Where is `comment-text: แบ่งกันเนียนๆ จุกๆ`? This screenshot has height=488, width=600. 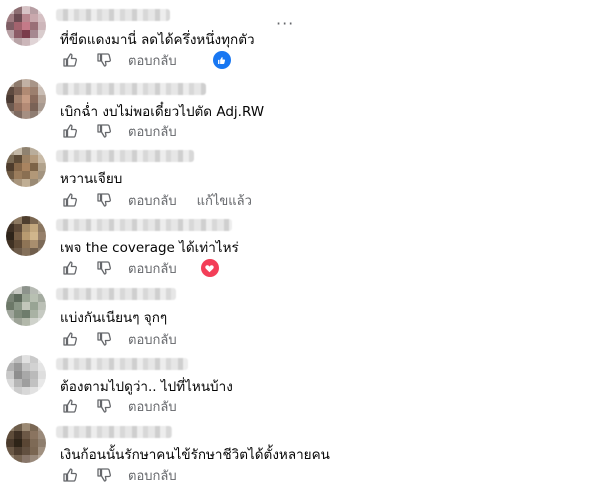
comment-text: แบ่งกันเนียนๆ จุกๆ is located at coordinates (114, 318).